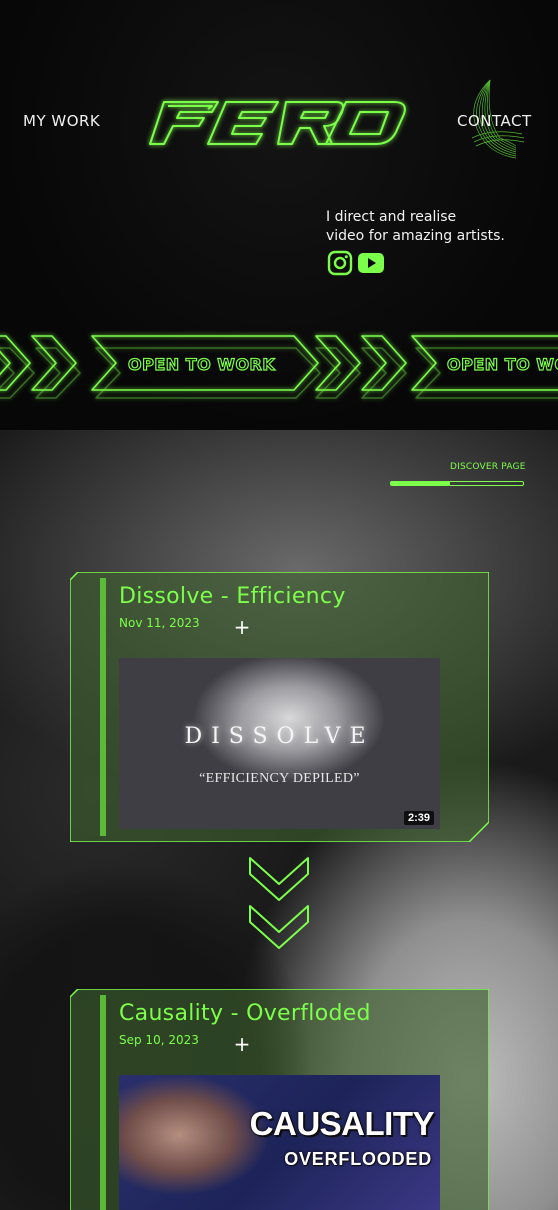  I want to click on scroll-down-chevrons-icon, so click(279, 908).